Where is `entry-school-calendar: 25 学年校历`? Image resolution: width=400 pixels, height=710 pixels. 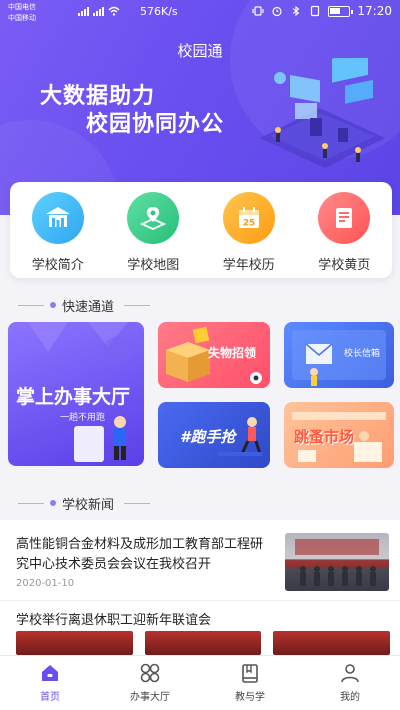
entry-school-calendar: 25 学年校历 is located at coordinates (249, 230).